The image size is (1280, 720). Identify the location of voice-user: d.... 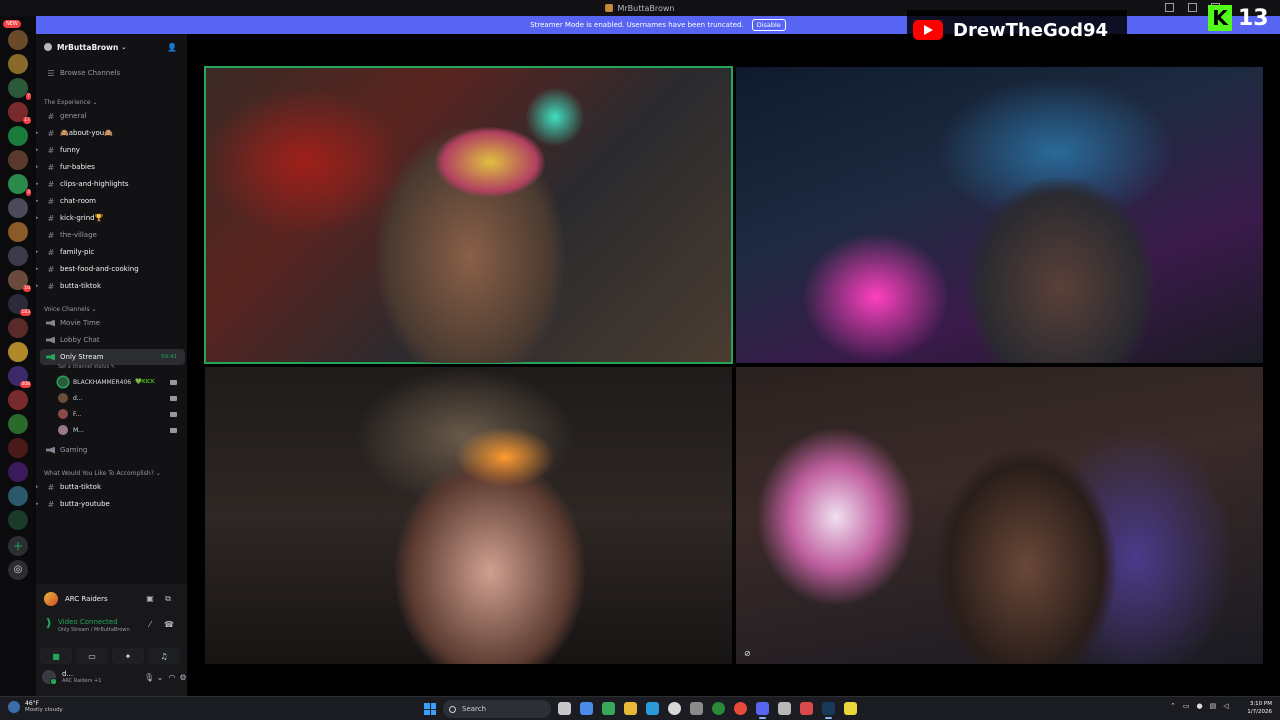
(120, 398).